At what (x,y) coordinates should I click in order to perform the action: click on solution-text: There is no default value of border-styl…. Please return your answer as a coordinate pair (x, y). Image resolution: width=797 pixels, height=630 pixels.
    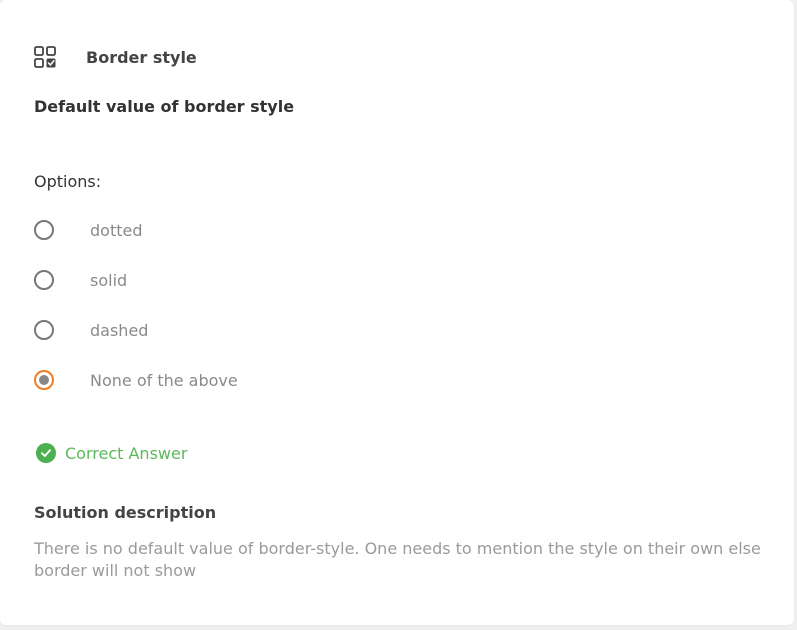
    Looking at the image, I should click on (397, 559).